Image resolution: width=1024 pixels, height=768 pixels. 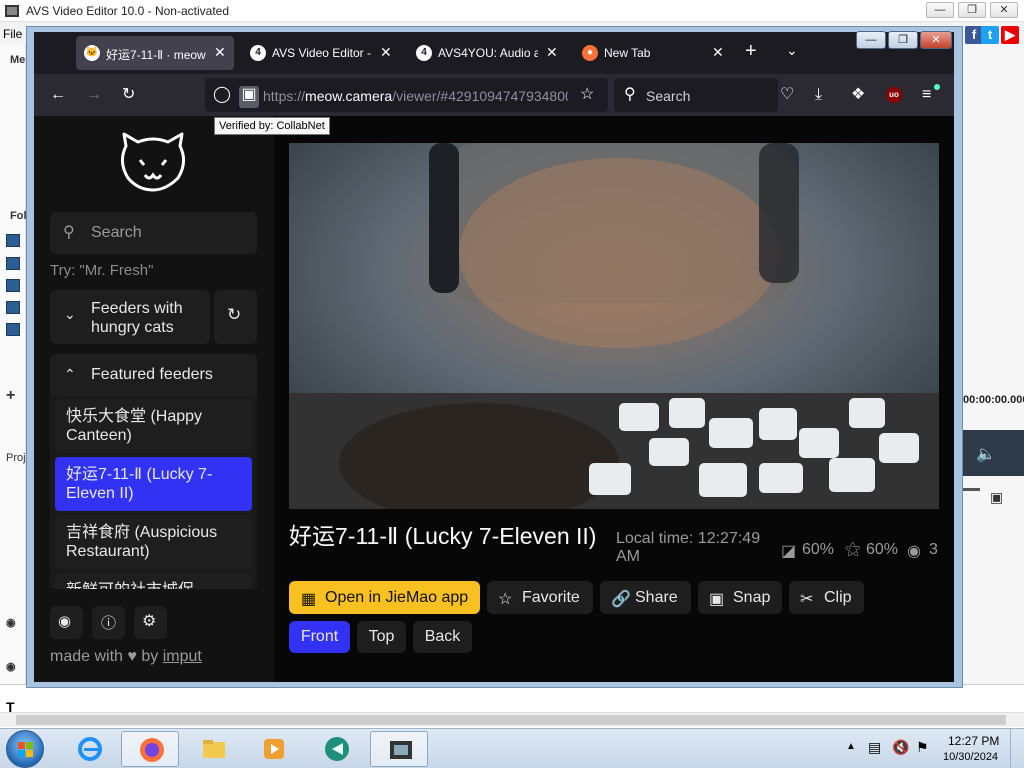 What do you see at coordinates (213, 749) in the screenshot?
I see `taskbar-file-explorer` at bounding box center [213, 749].